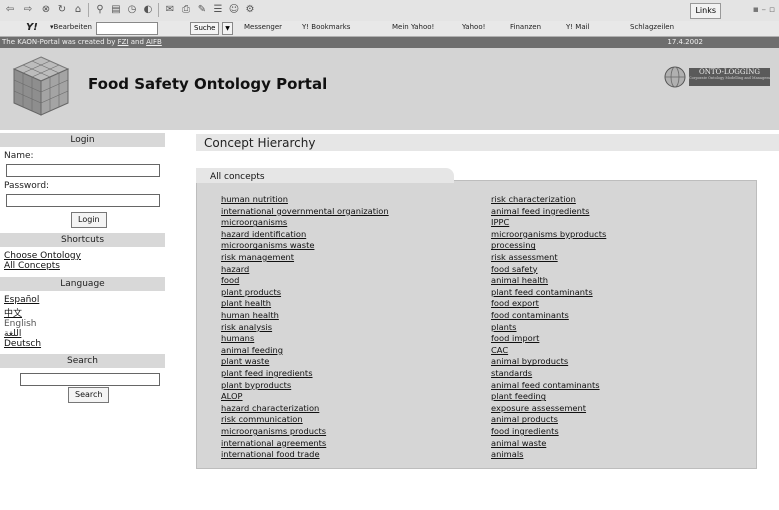 This screenshot has height=510, width=779. What do you see at coordinates (148, 10) in the screenshot?
I see `media-icon: ◐` at bounding box center [148, 10].